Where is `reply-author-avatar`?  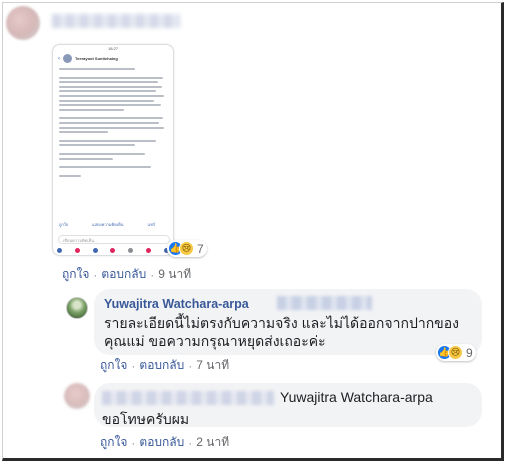 reply-author-avatar is located at coordinates (77, 308).